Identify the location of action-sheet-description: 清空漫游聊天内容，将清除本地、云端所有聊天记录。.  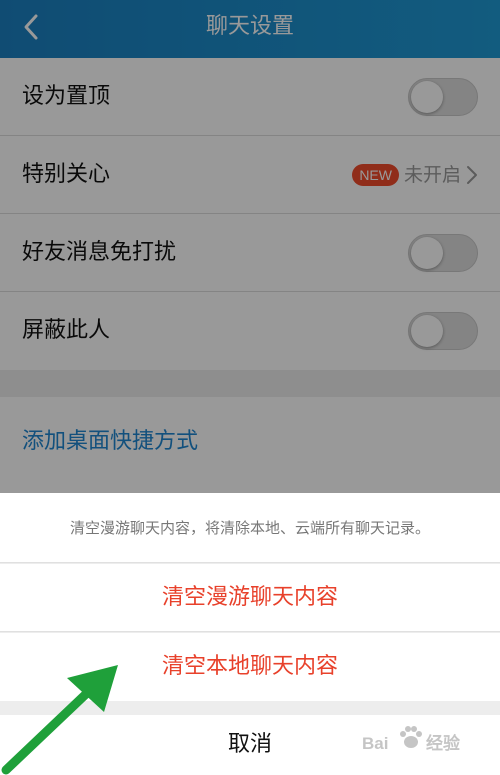
(250, 528).